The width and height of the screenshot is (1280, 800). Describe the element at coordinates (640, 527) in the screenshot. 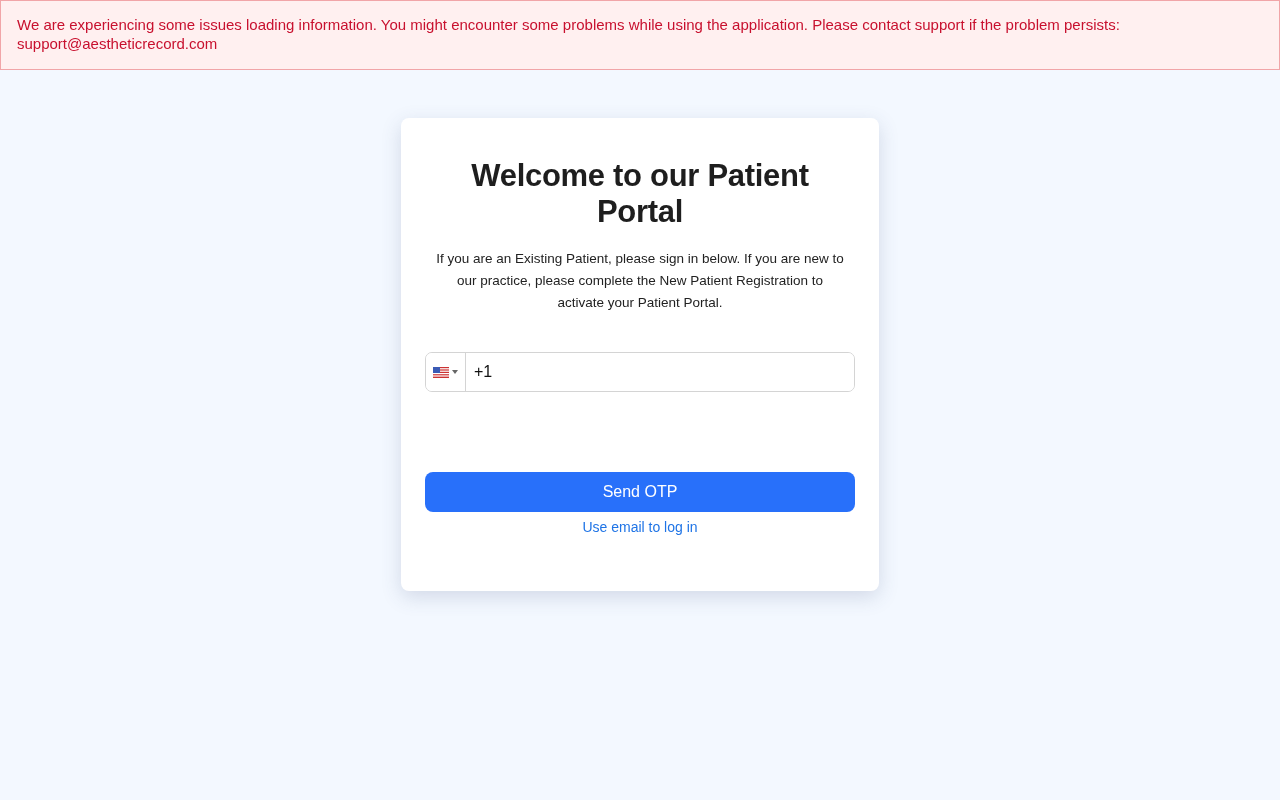

I see `email-login-link: Use email to log in` at that location.